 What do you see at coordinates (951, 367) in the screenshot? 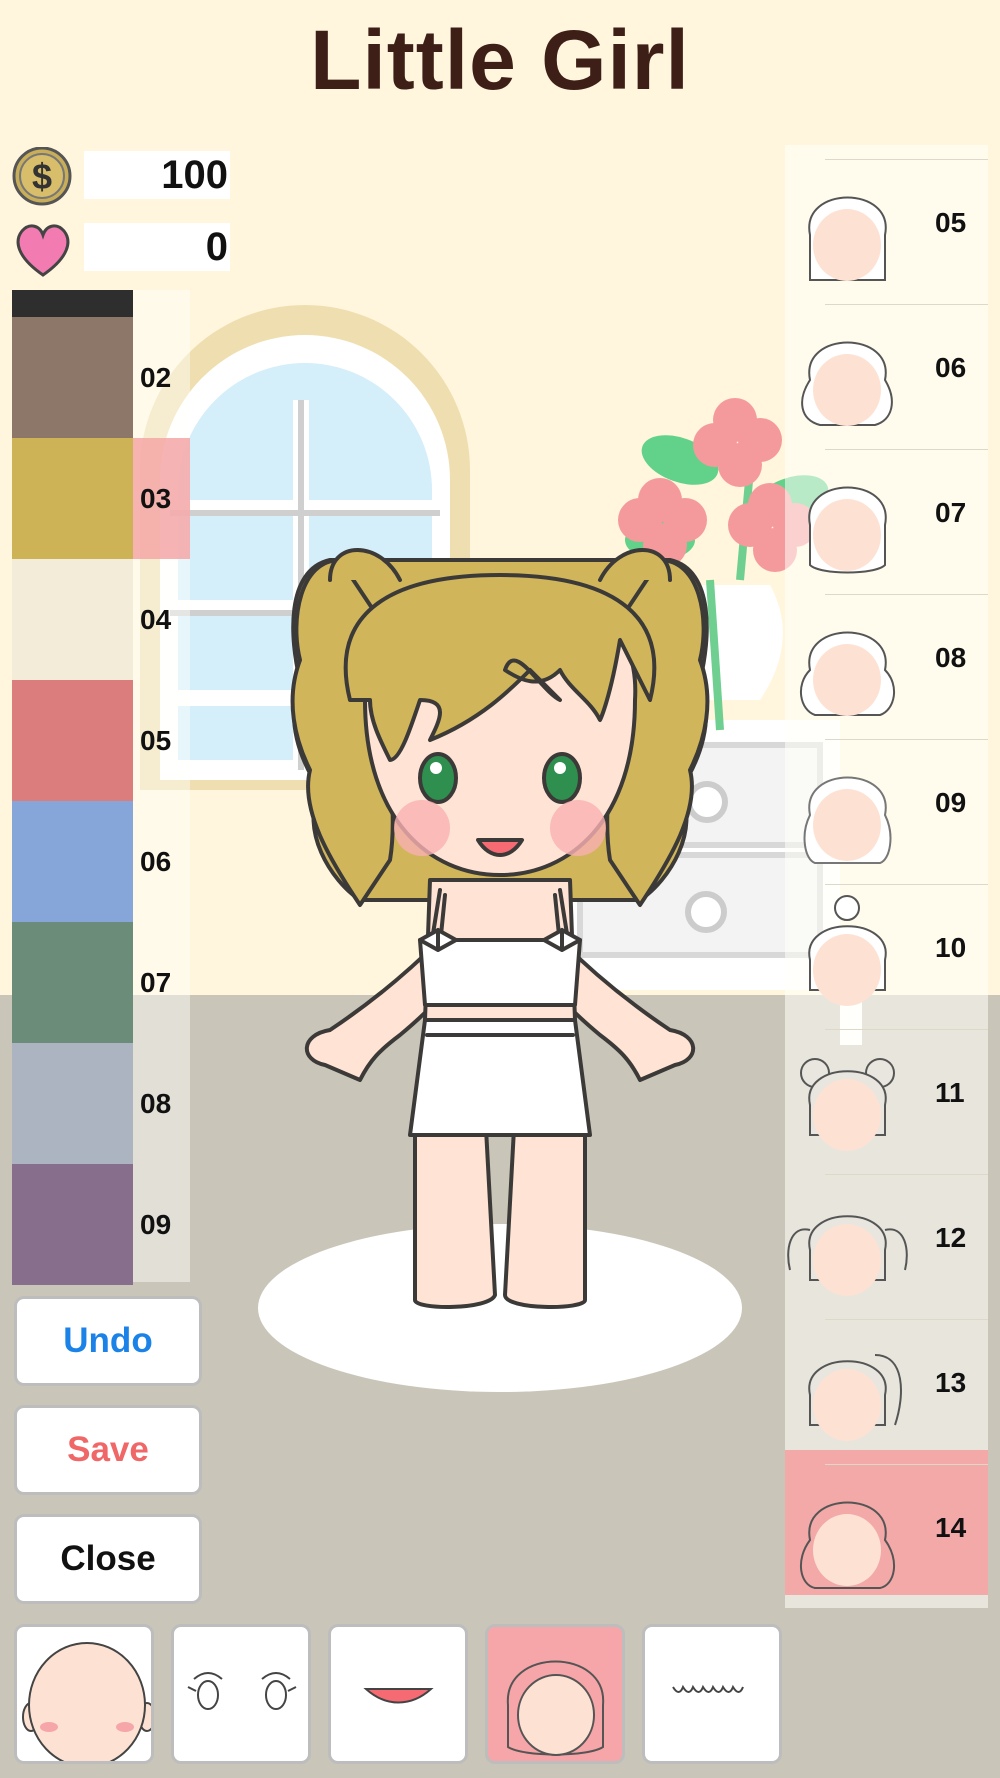
I see `hair-label: 06` at bounding box center [951, 367].